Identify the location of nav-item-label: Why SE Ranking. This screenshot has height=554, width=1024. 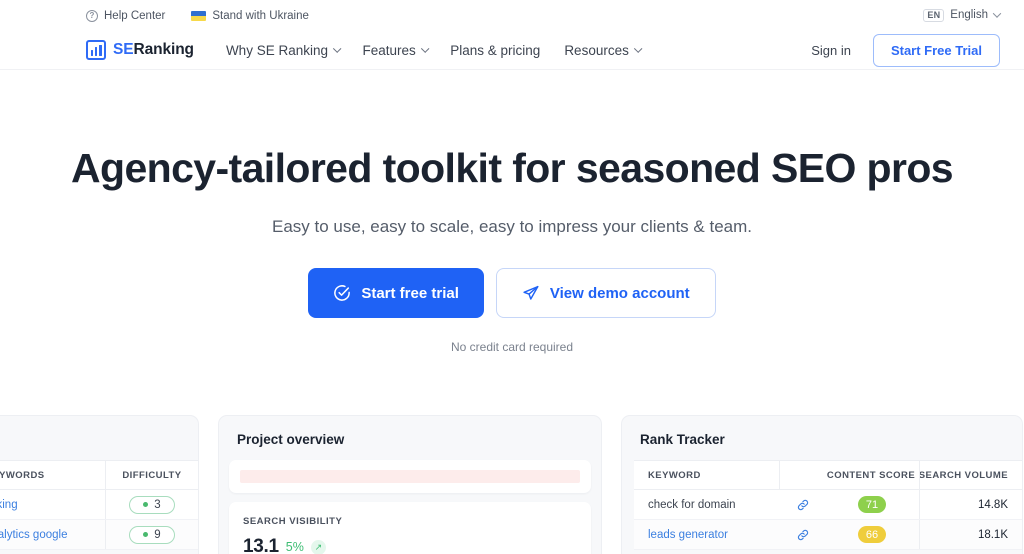
(276, 50).